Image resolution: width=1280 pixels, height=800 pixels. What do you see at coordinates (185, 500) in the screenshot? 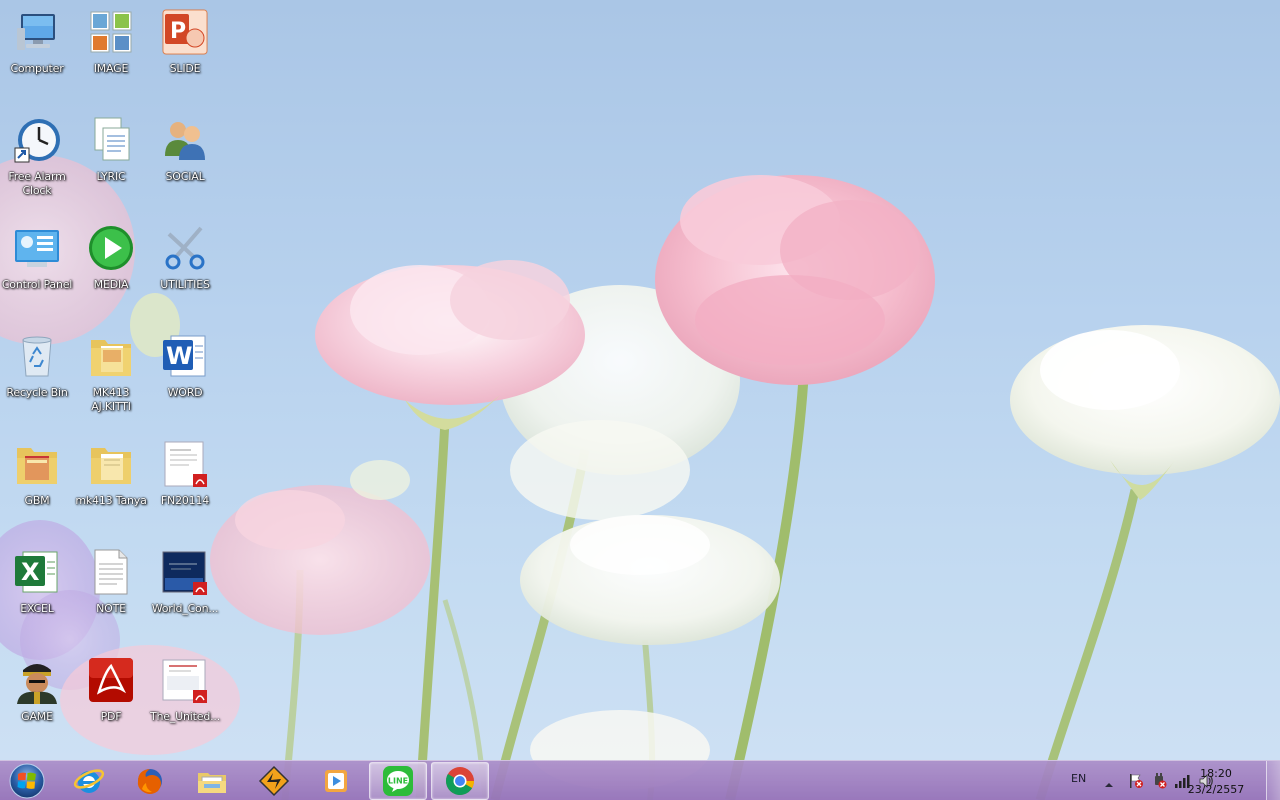
I see `desktop-icon-label: FN20114` at bounding box center [185, 500].